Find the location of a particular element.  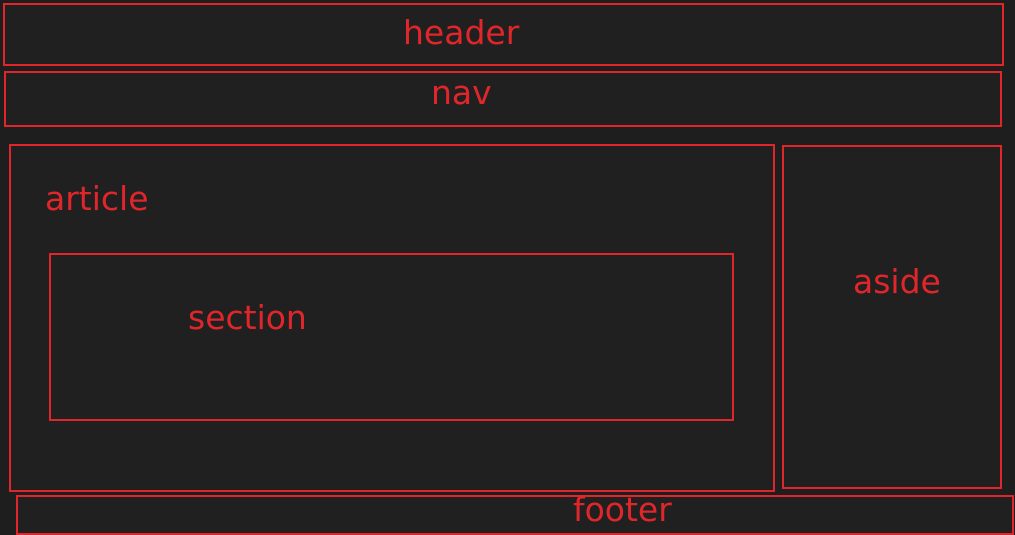

section-label: section is located at coordinates (247, 317).